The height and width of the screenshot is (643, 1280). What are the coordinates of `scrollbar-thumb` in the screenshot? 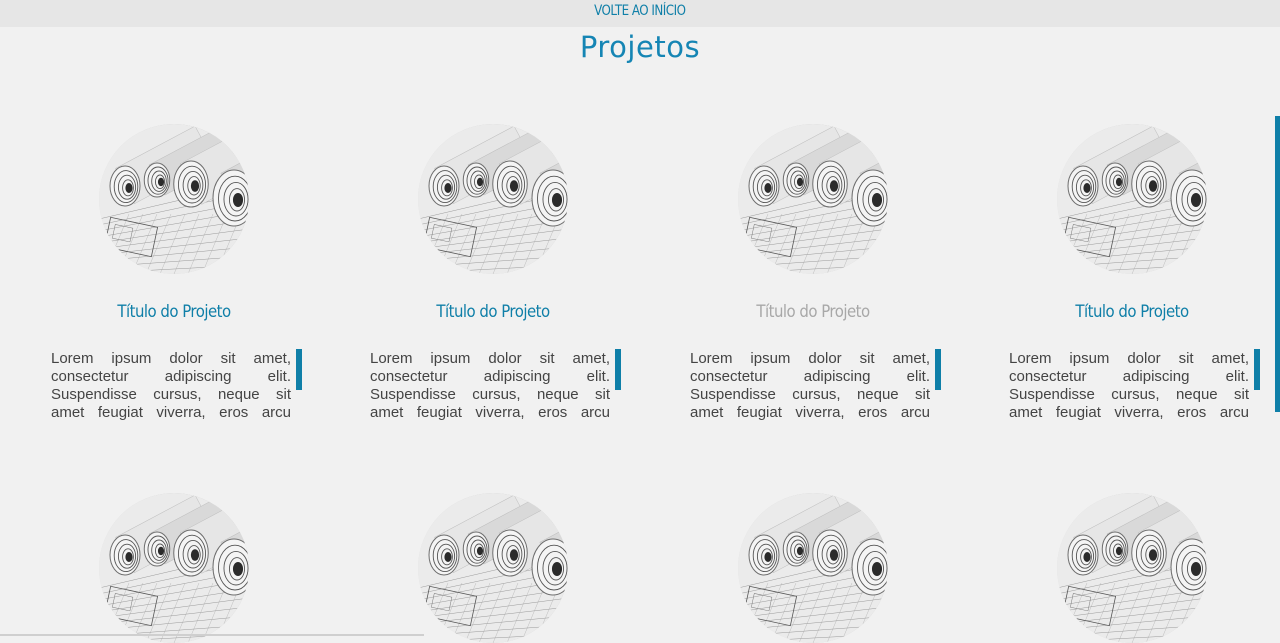 It's located at (1277, 264).